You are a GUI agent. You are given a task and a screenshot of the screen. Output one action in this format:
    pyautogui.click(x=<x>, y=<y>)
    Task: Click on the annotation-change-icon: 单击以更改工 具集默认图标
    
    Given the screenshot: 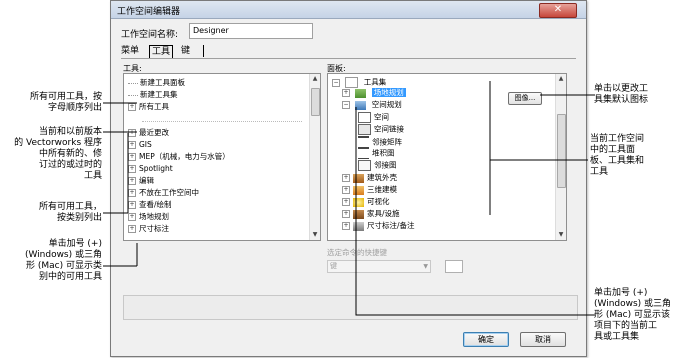 What is the action you would take?
    pyautogui.click(x=621, y=94)
    